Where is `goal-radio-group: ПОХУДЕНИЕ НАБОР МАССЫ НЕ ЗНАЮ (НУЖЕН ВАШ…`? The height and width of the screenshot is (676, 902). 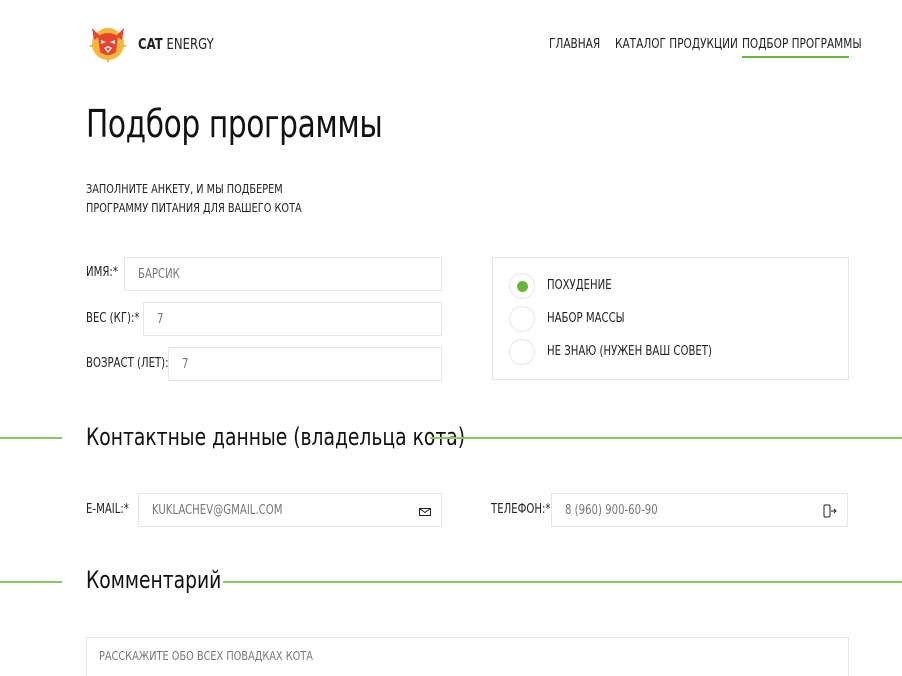
goal-radio-group: ПОХУДЕНИЕ НАБОР МАССЫ НЕ ЗНАЮ (НУЖЕН ВАШ… is located at coordinates (670, 318).